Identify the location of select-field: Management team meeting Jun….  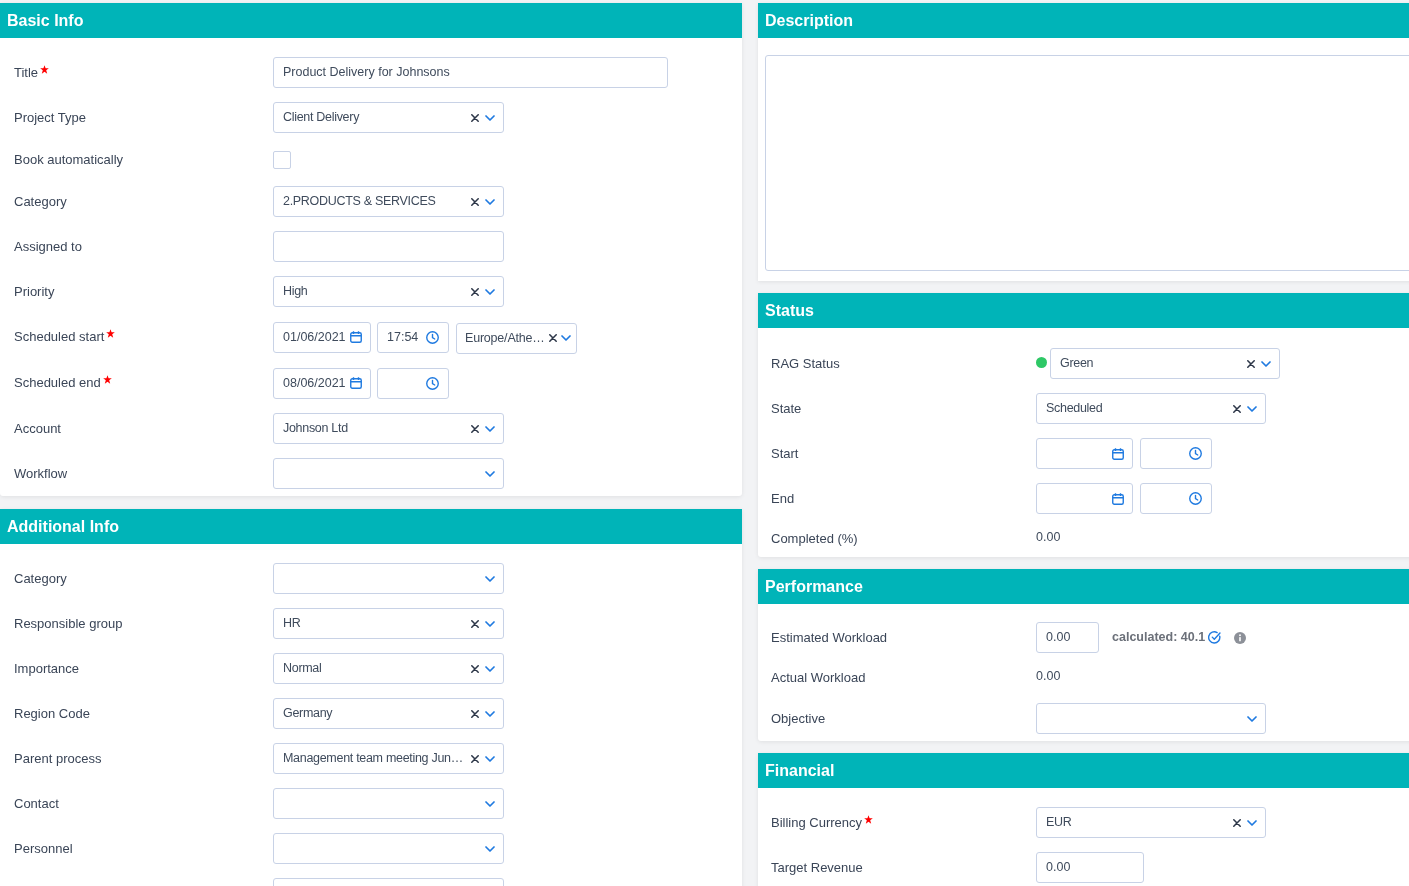
(388, 758).